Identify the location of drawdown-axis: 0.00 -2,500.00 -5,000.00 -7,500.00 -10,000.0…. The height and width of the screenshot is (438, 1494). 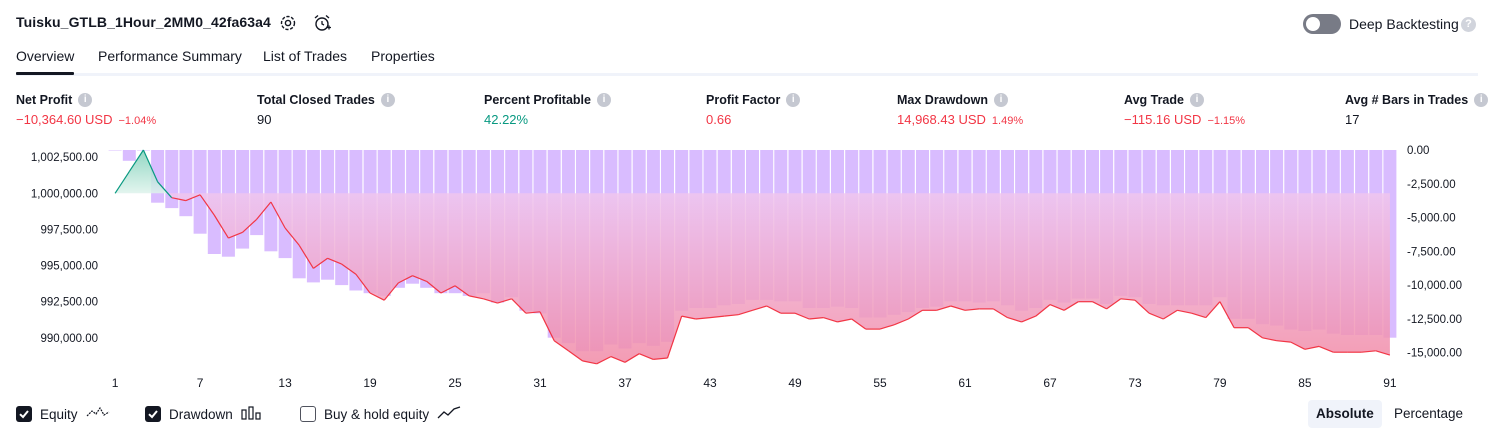
(1434, 252).